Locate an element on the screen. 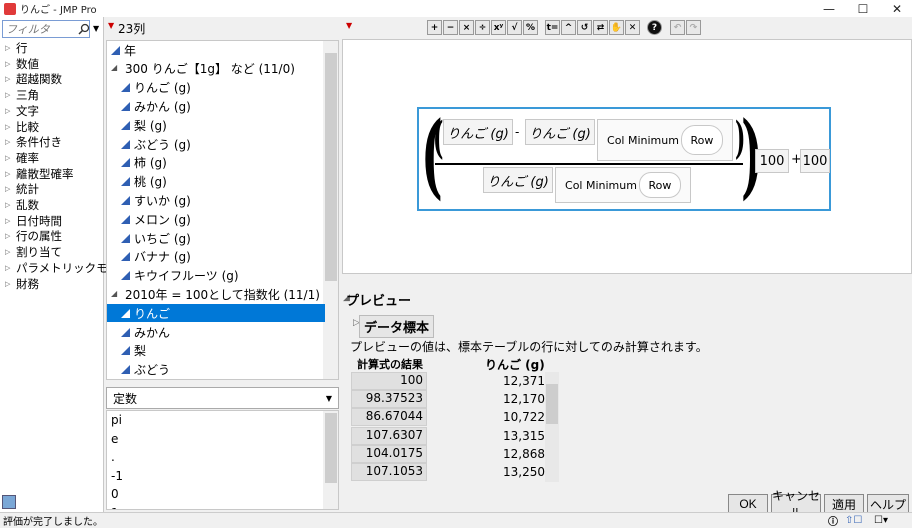  category-item: ▷ 比較 is located at coordinates (20, 127).